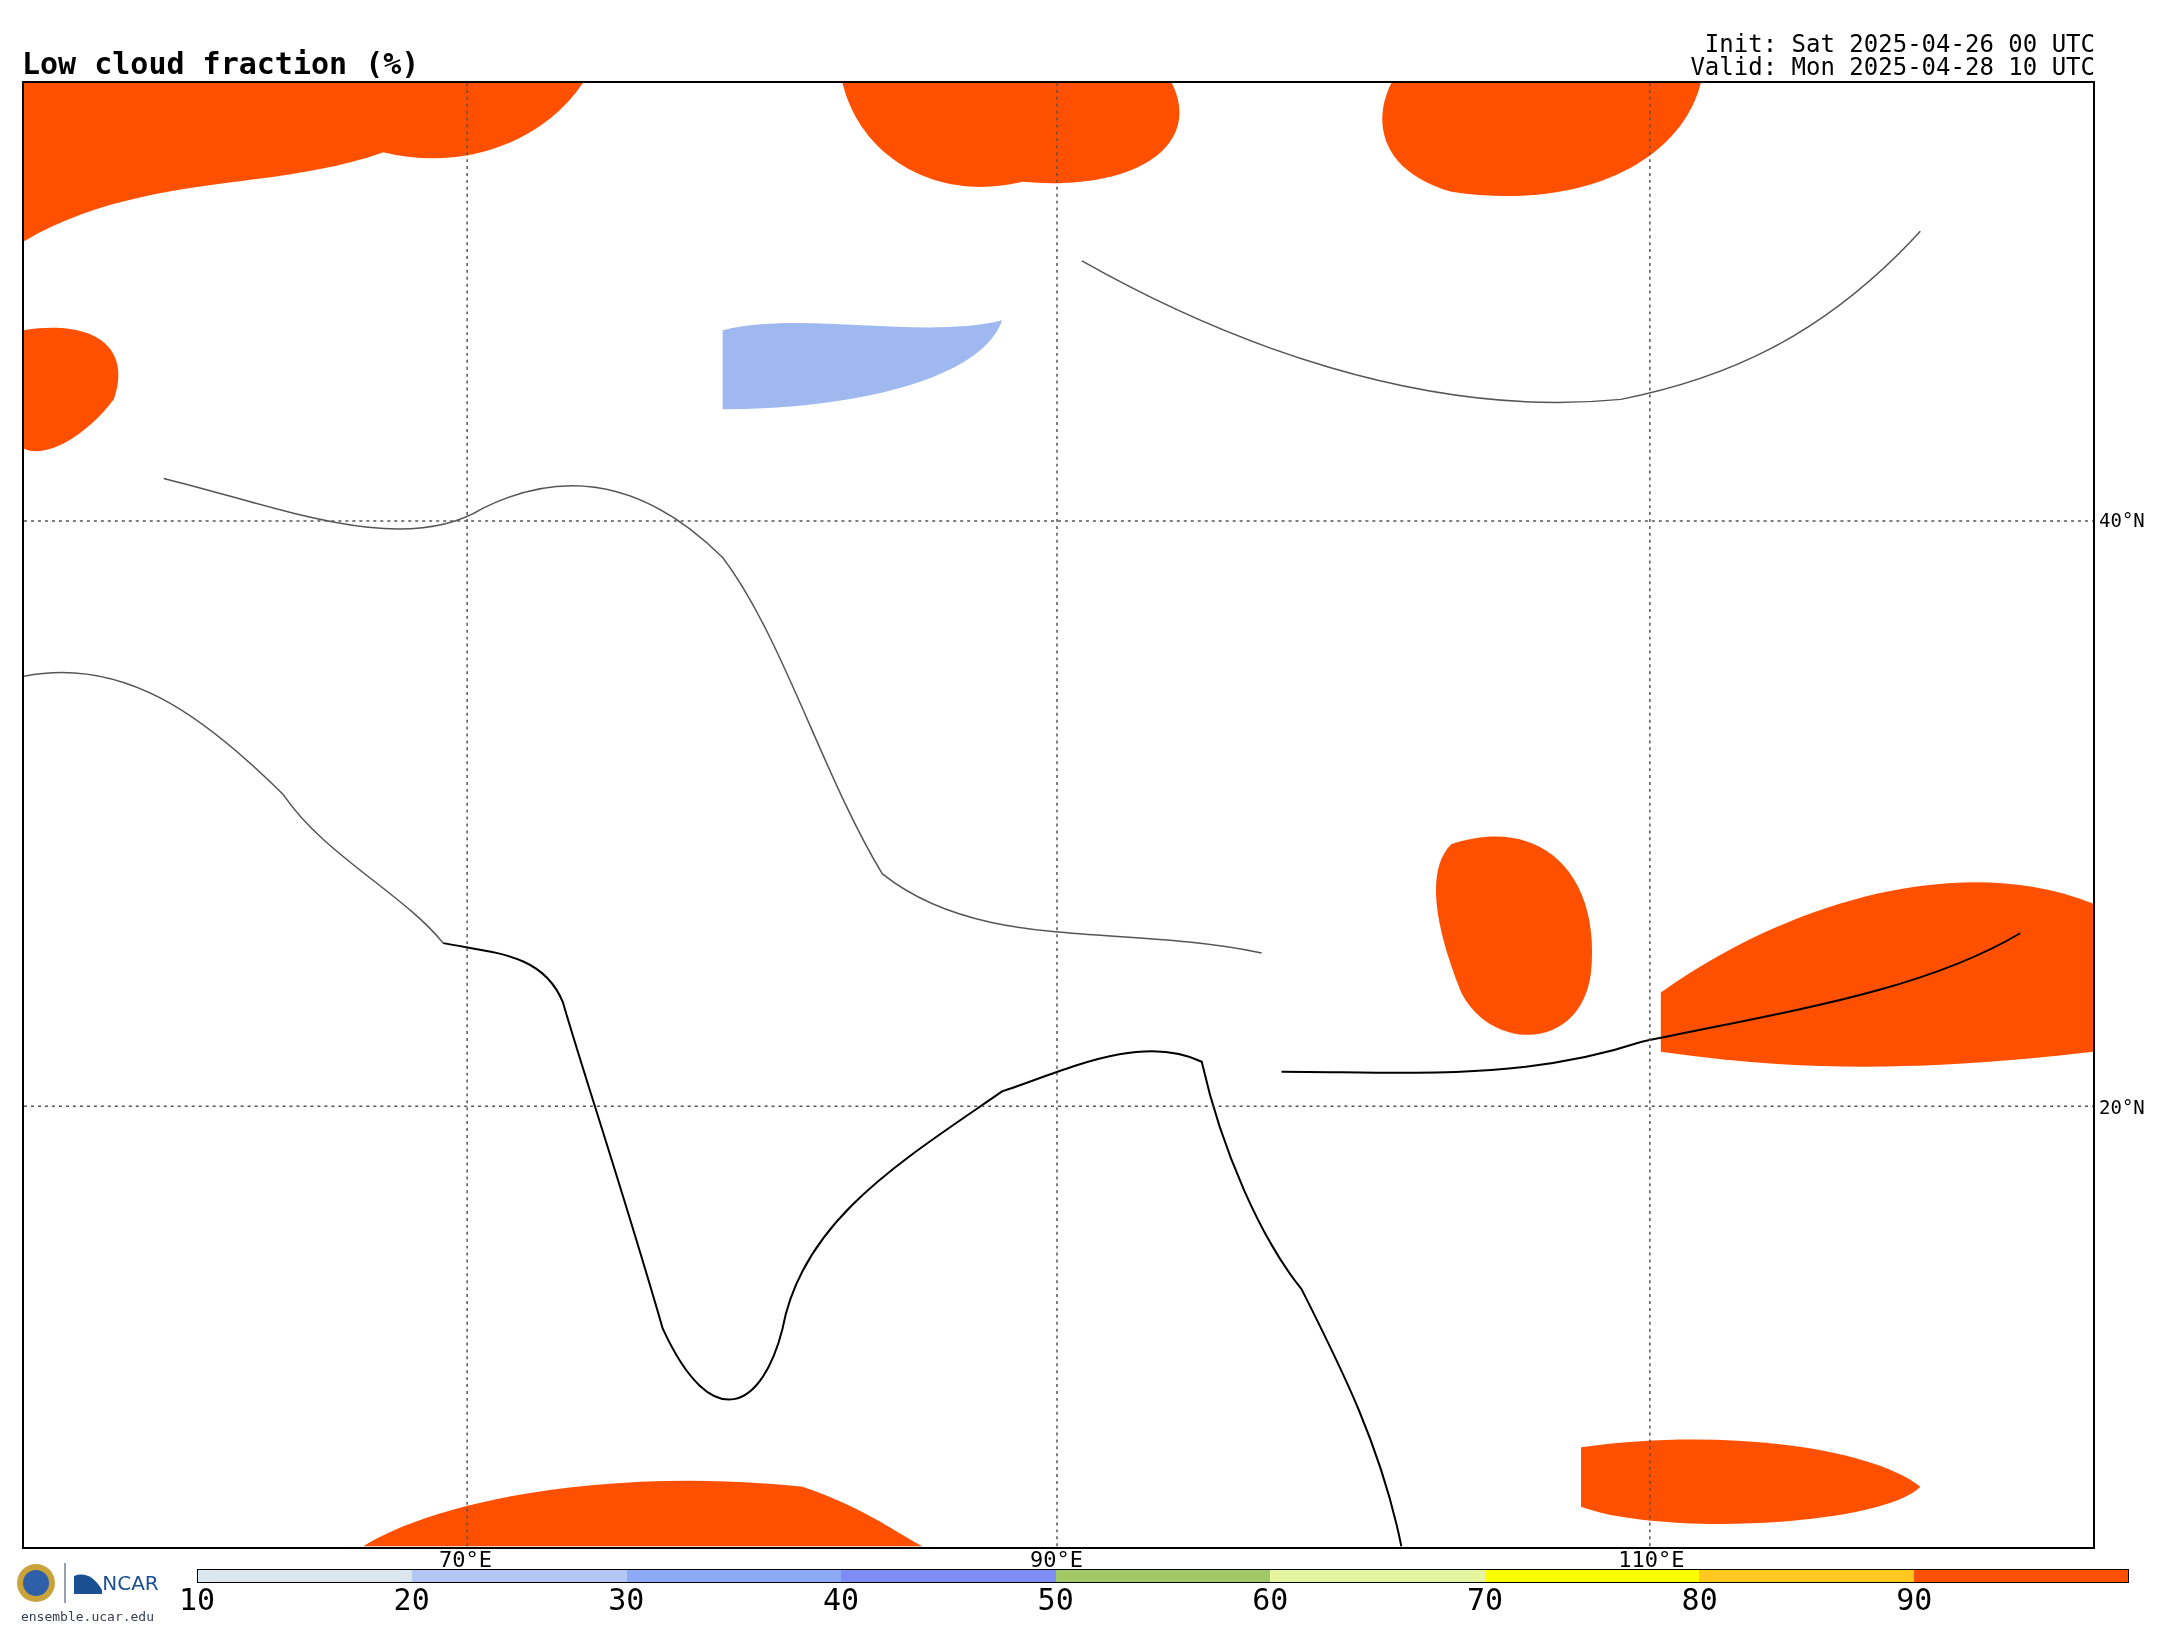  Describe the element at coordinates (1892, 68) in the screenshot. I see `valid-time: Valid: Mon 2025-04-28 10 UTC` at that location.